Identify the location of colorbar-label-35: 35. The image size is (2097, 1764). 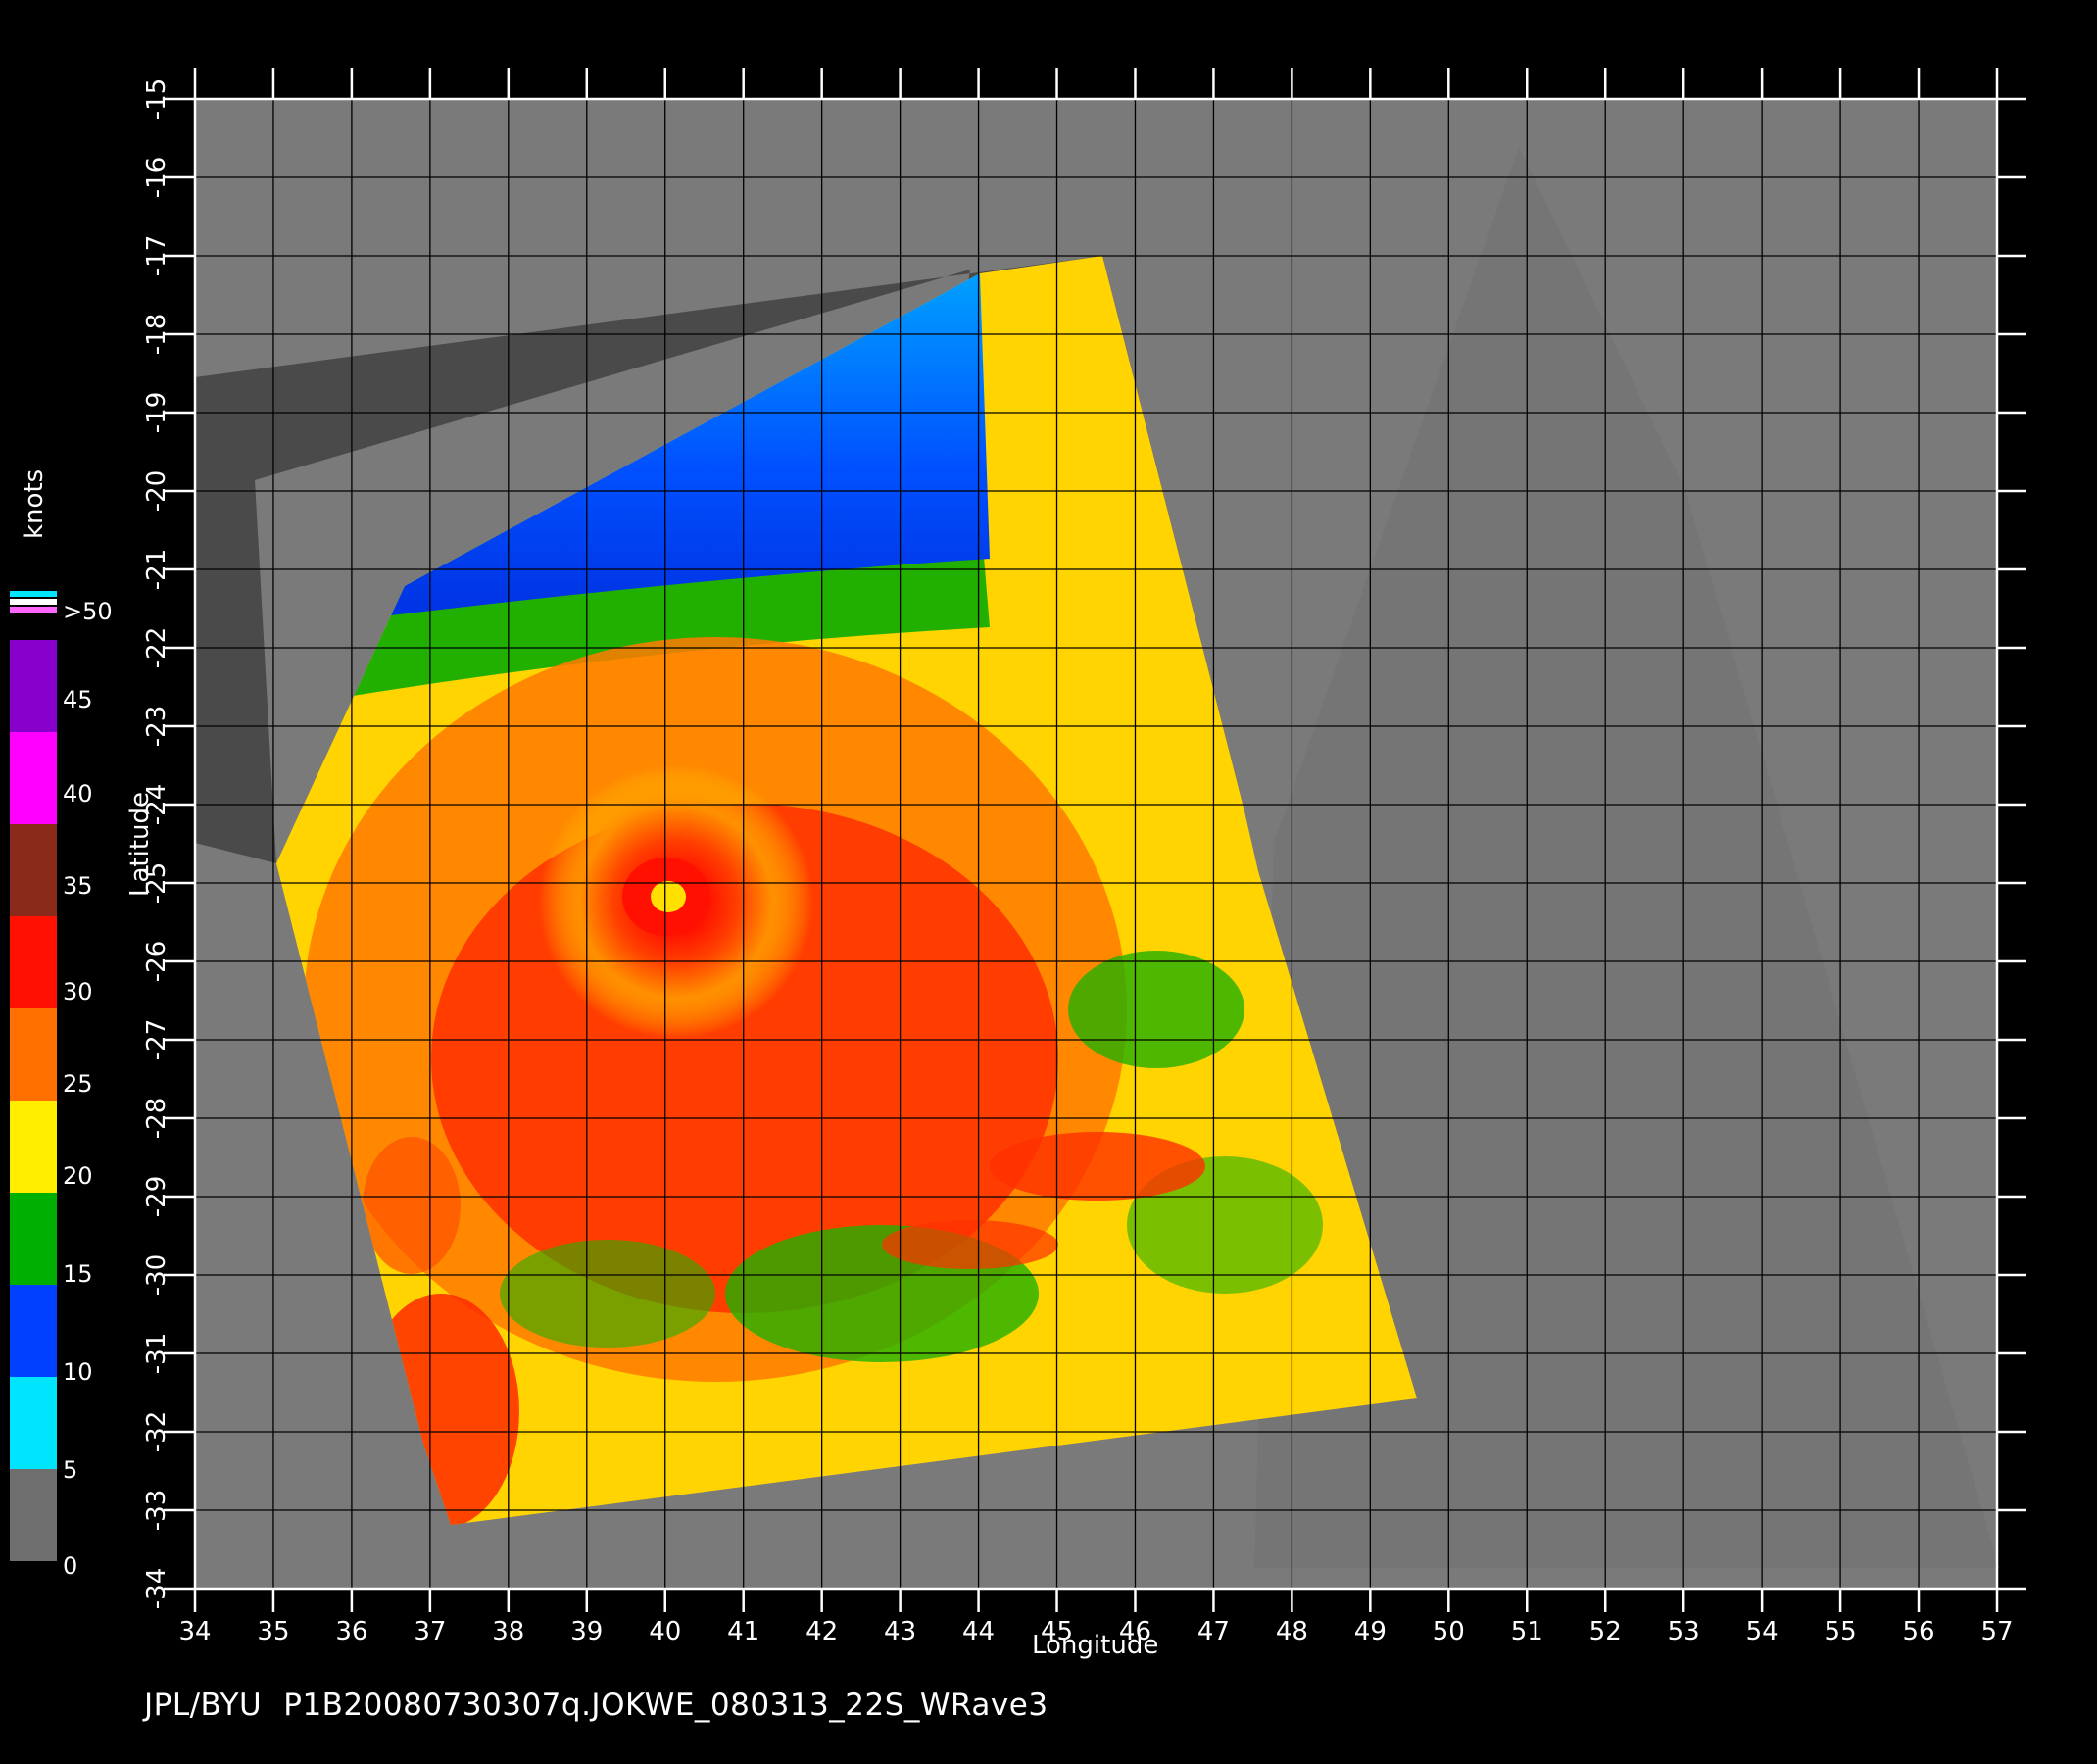
(78, 886).